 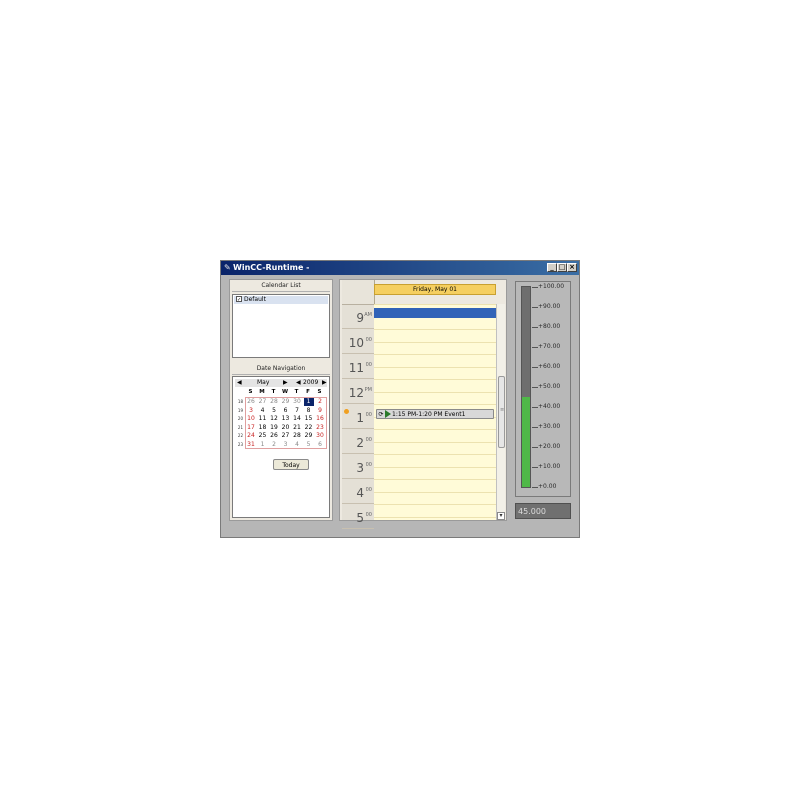 What do you see at coordinates (251, 428) in the screenshot?
I see `calendar-day: 17` at bounding box center [251, 428].